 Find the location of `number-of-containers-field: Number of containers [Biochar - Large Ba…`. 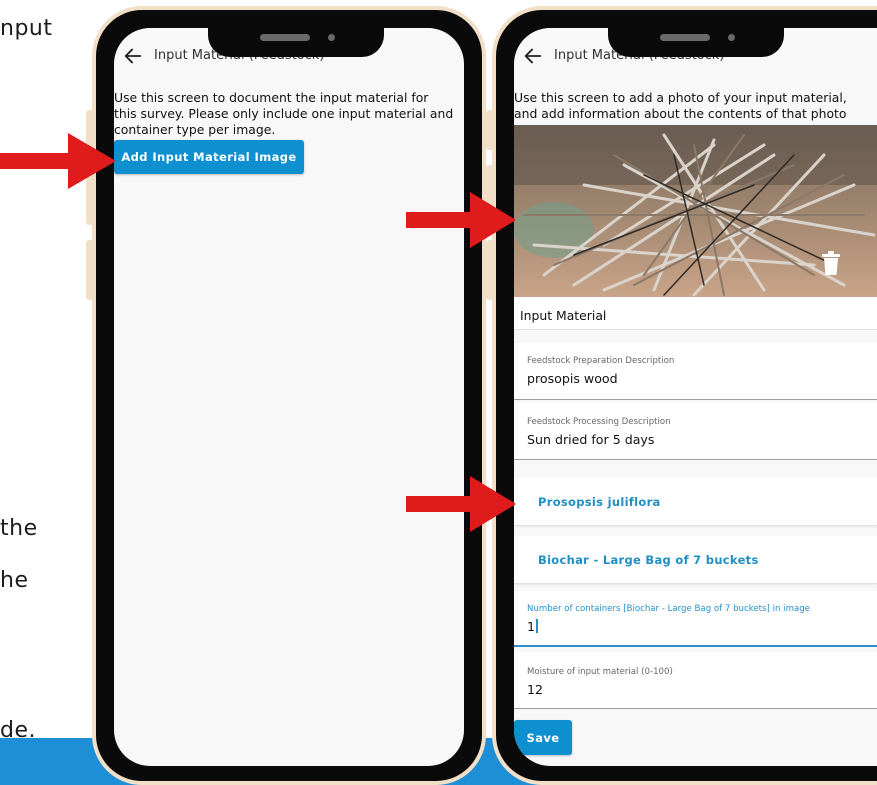

number-of-containers-field: Number of containers [Biochar - Large Ba… is located at coordinates (695, 619).